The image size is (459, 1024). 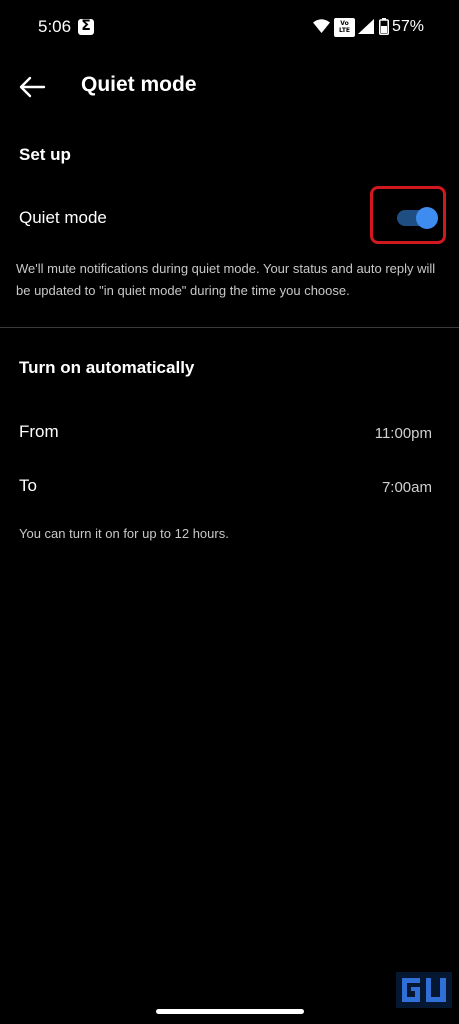 What do you see at coordinates (366, 487) in the screenshot?
I see `to-time-value: 7:00am` at bounding box center [366, 487].